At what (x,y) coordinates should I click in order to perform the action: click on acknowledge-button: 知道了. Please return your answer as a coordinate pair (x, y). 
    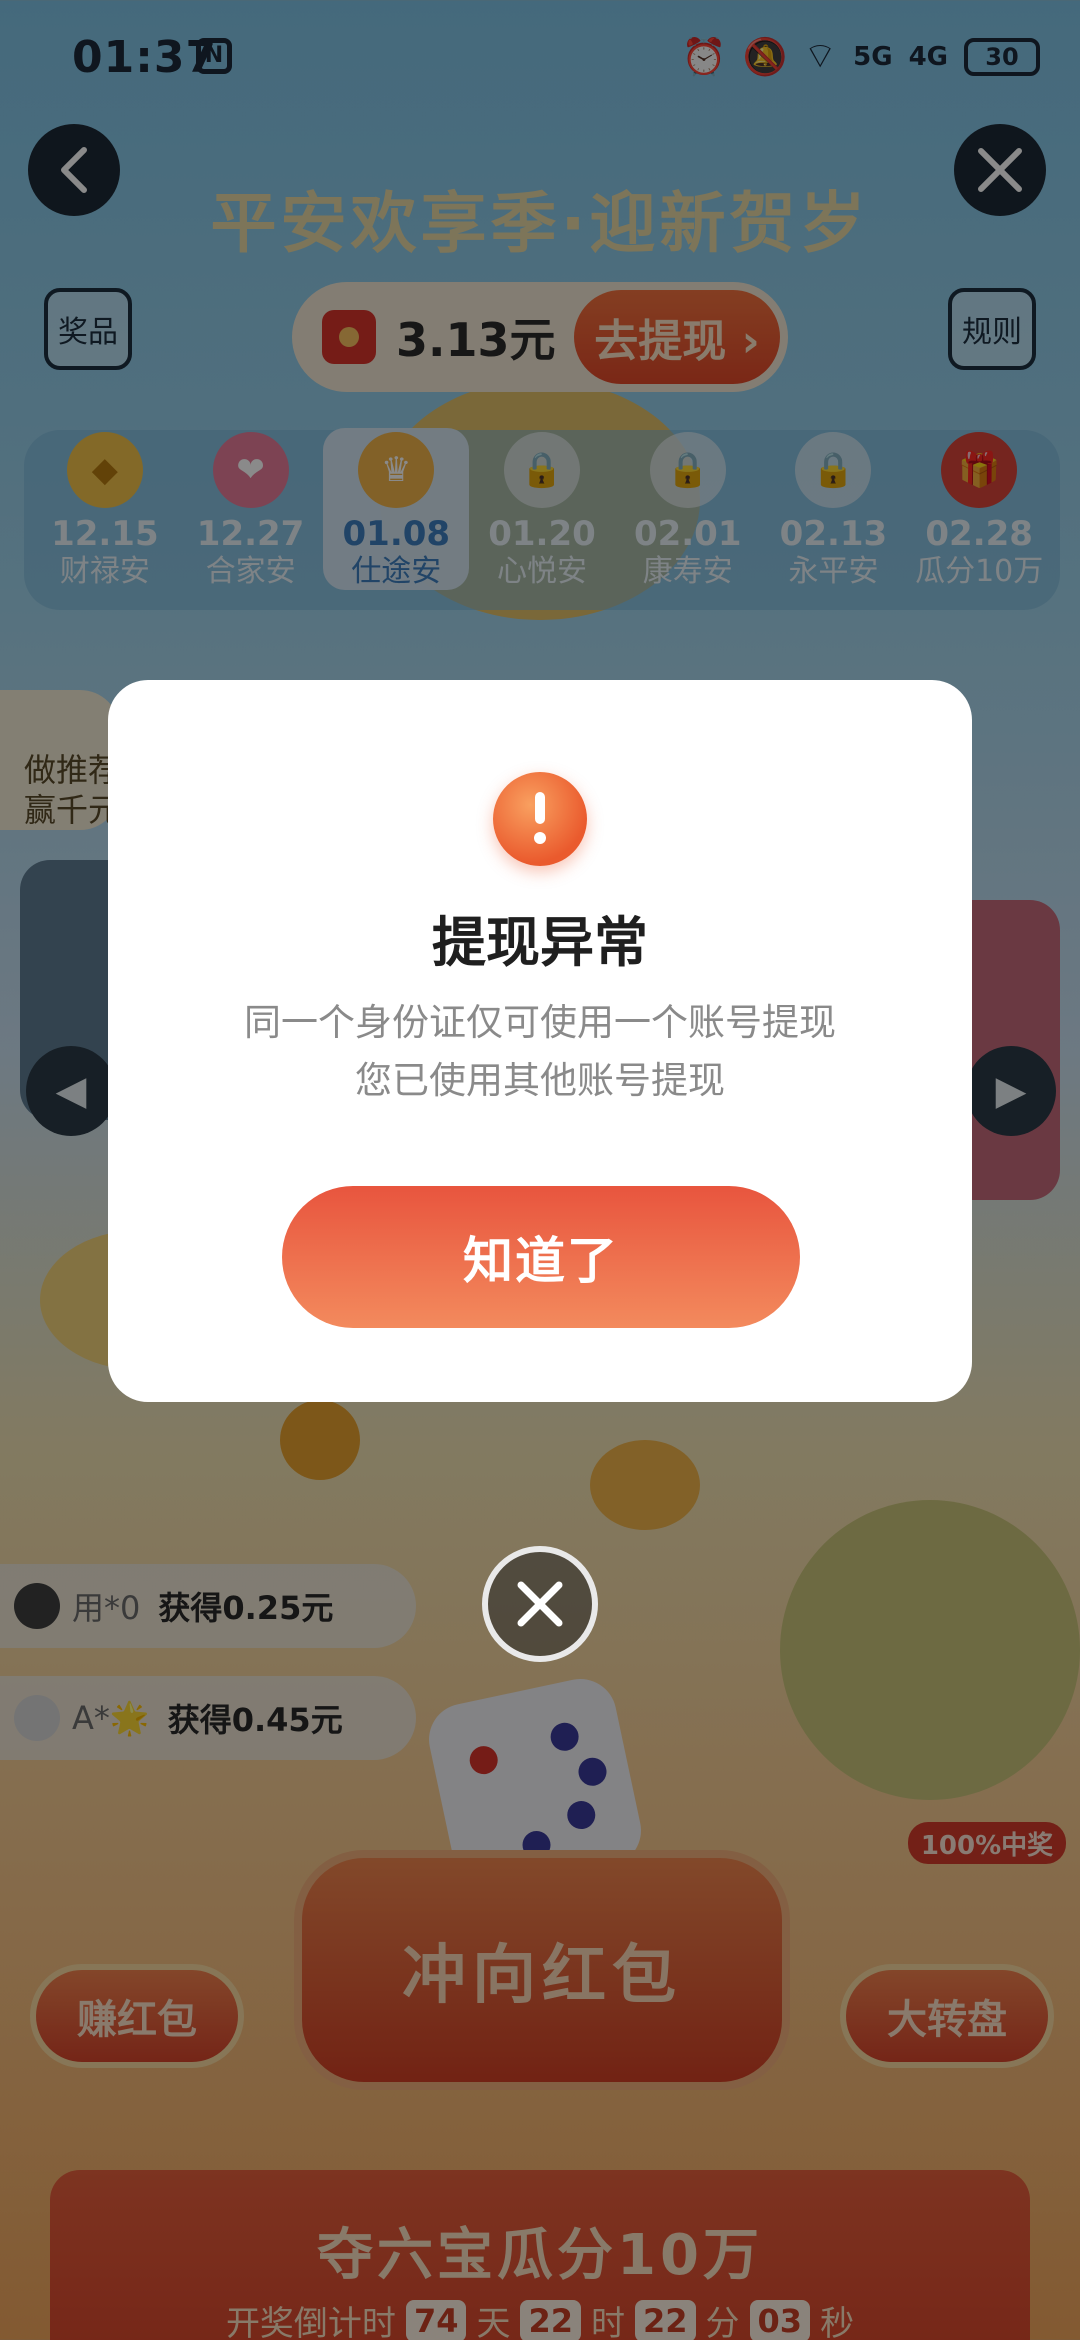
    Looking at the image, I should click on (541, 1257).